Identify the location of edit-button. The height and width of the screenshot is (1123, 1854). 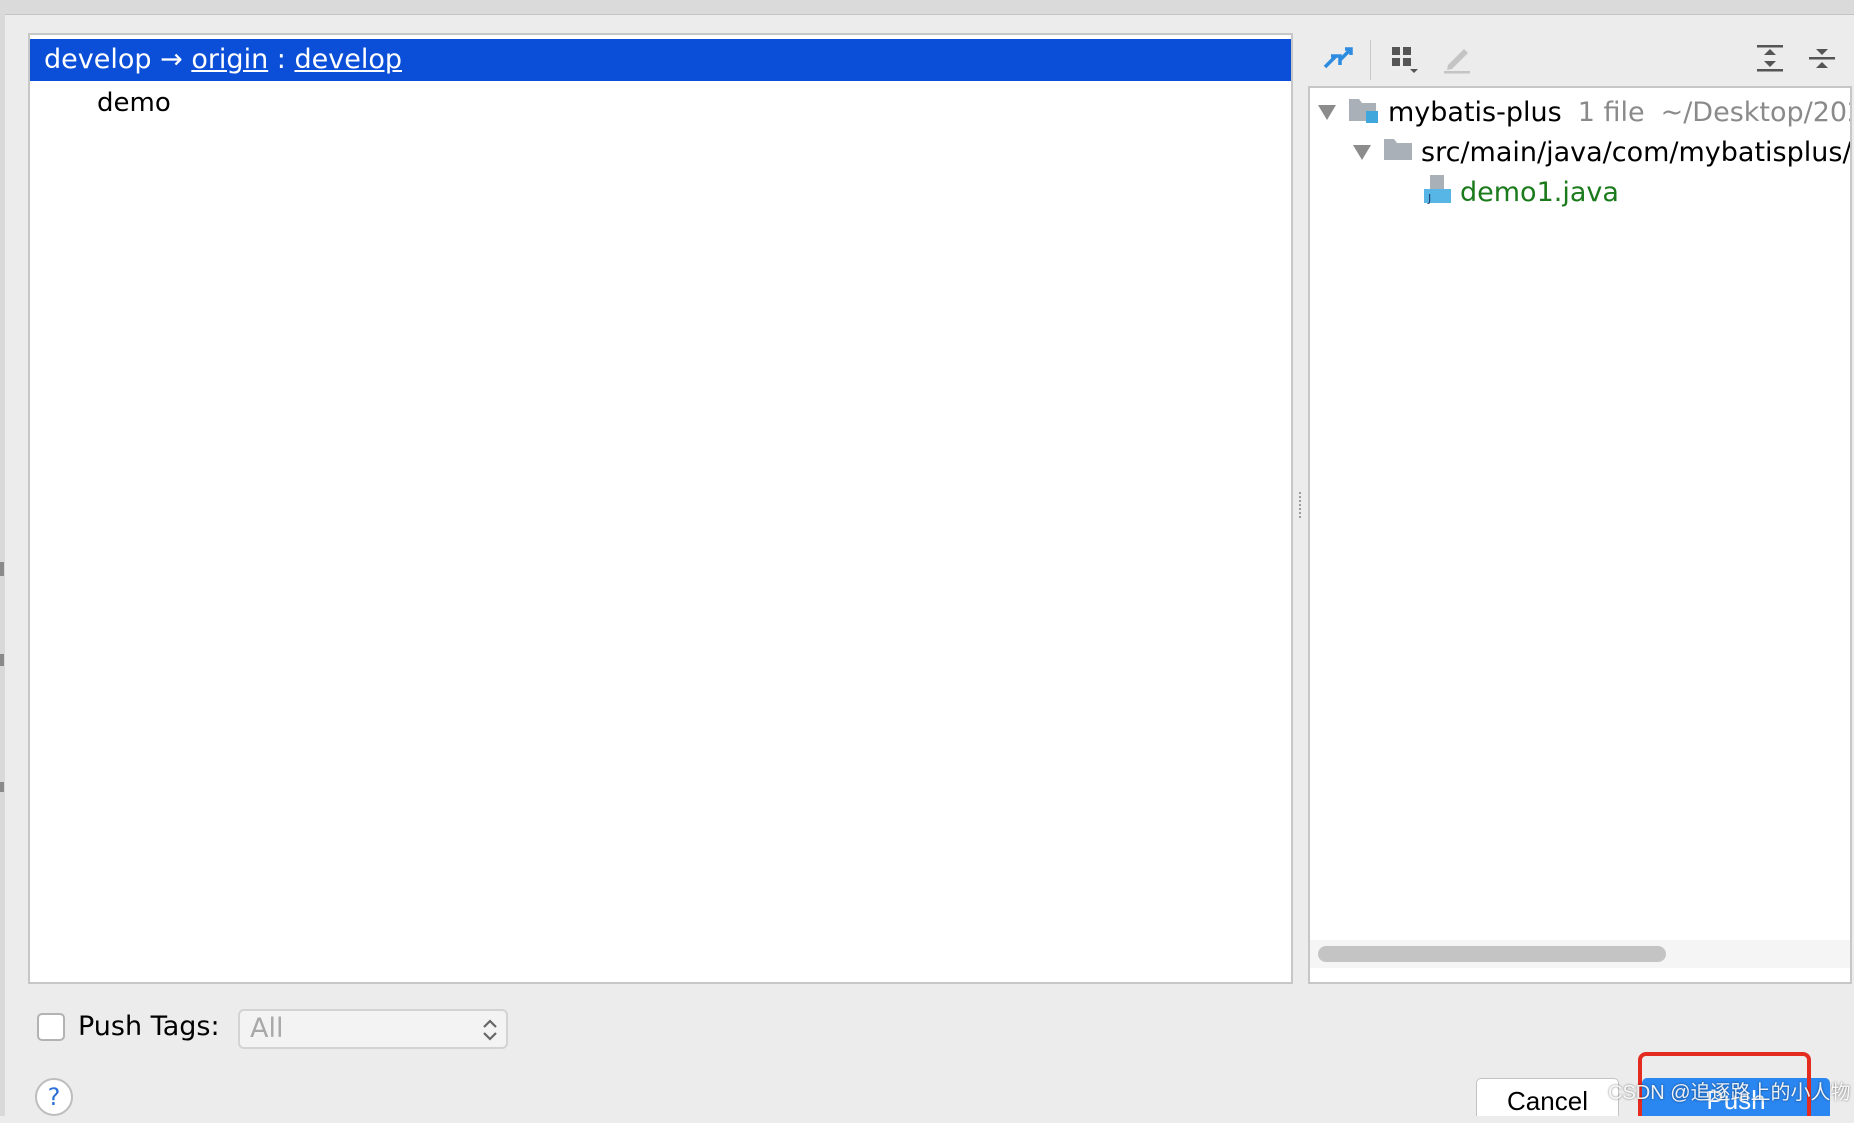
(1457, 60).